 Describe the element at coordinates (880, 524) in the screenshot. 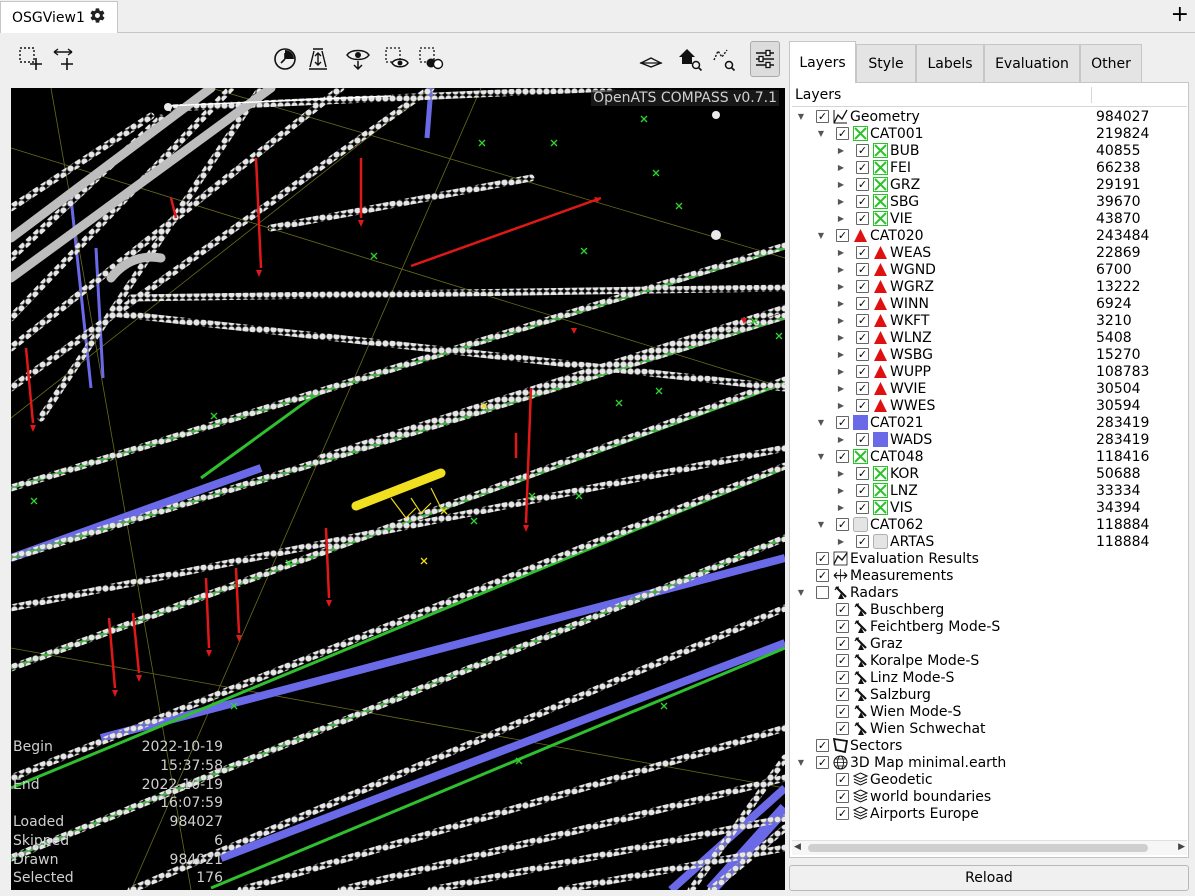

I see `tree-item-cat062: ✓ CAT062` at that location.